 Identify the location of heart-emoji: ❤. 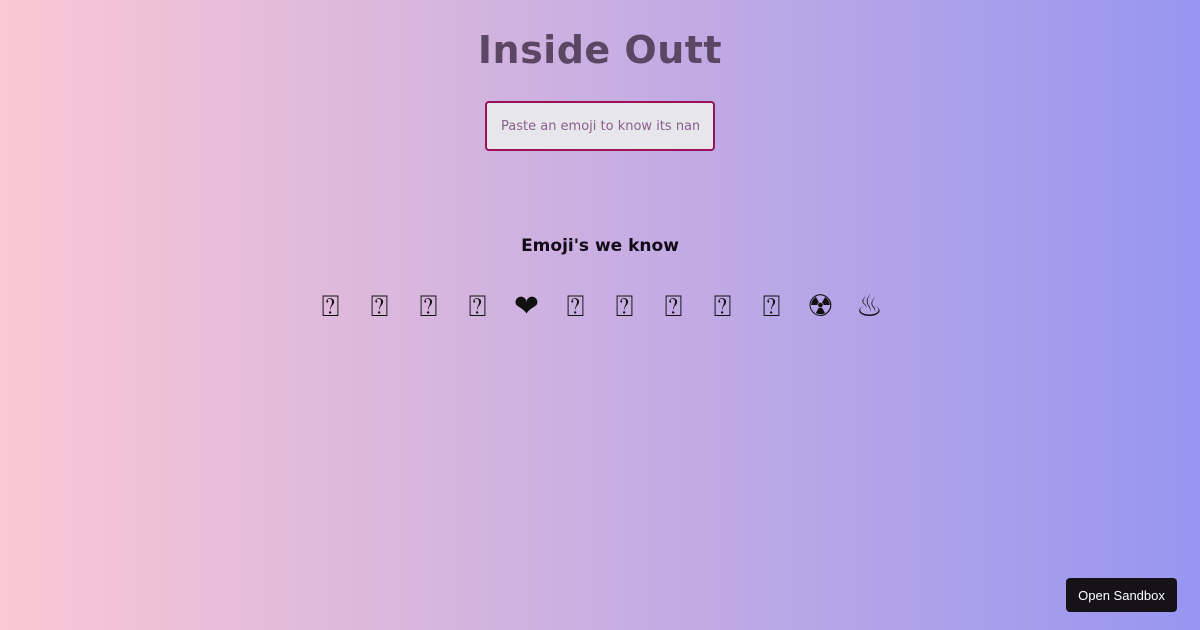
(526, 307).